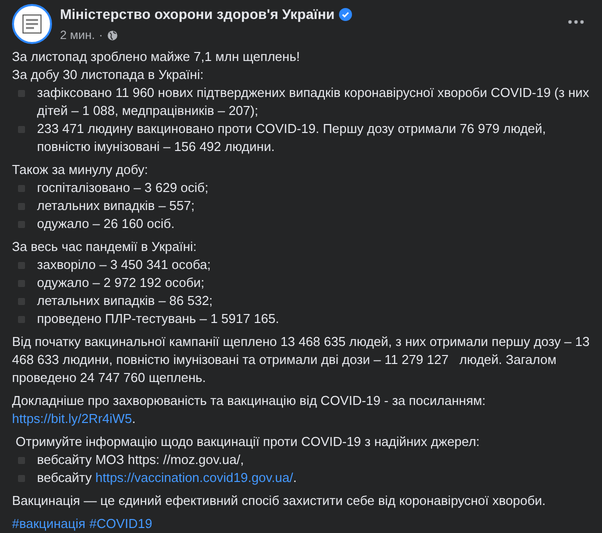 This screenshot has width=602, height=533. Describe the element at coordinates (120, 283) in the screenshot. I see `list-item-text: одужало – 2 972 192 особи;` at that location.